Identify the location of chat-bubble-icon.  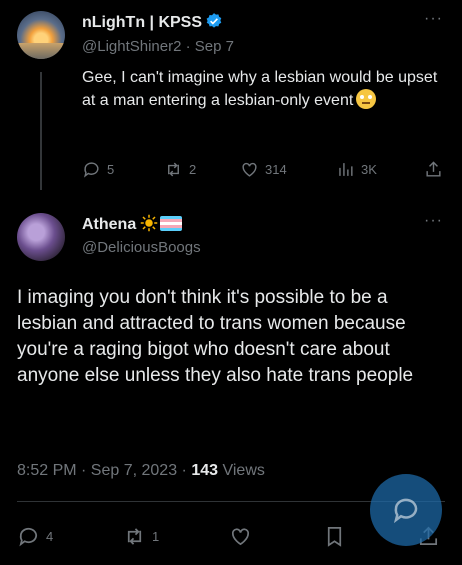
(405, 511).